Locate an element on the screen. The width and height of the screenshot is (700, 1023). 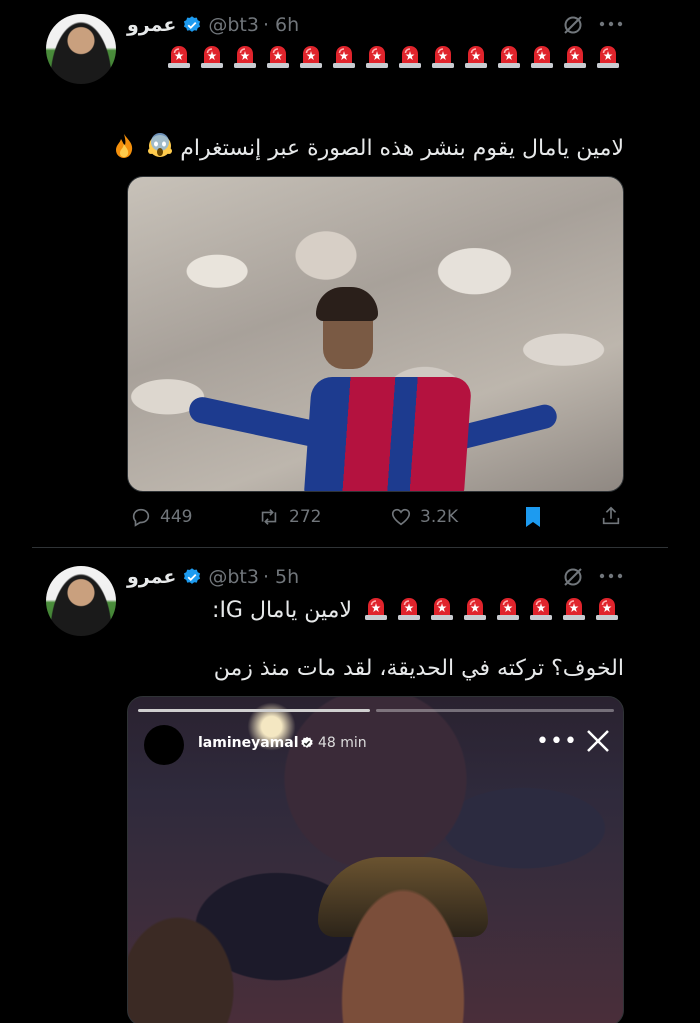
close-icon is located at coordinates (598, 741).